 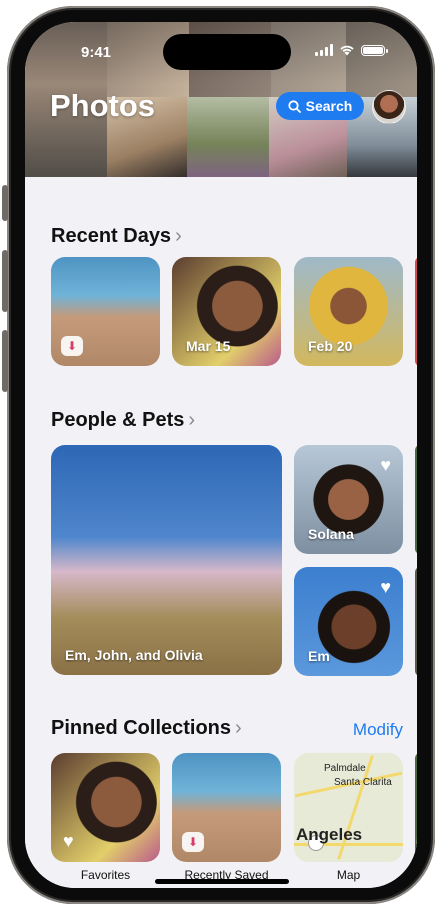 What do you see at coordinates (96, 52) in the screenshot?
I see `status-time: 9:41` at bounding box center [96, 52].